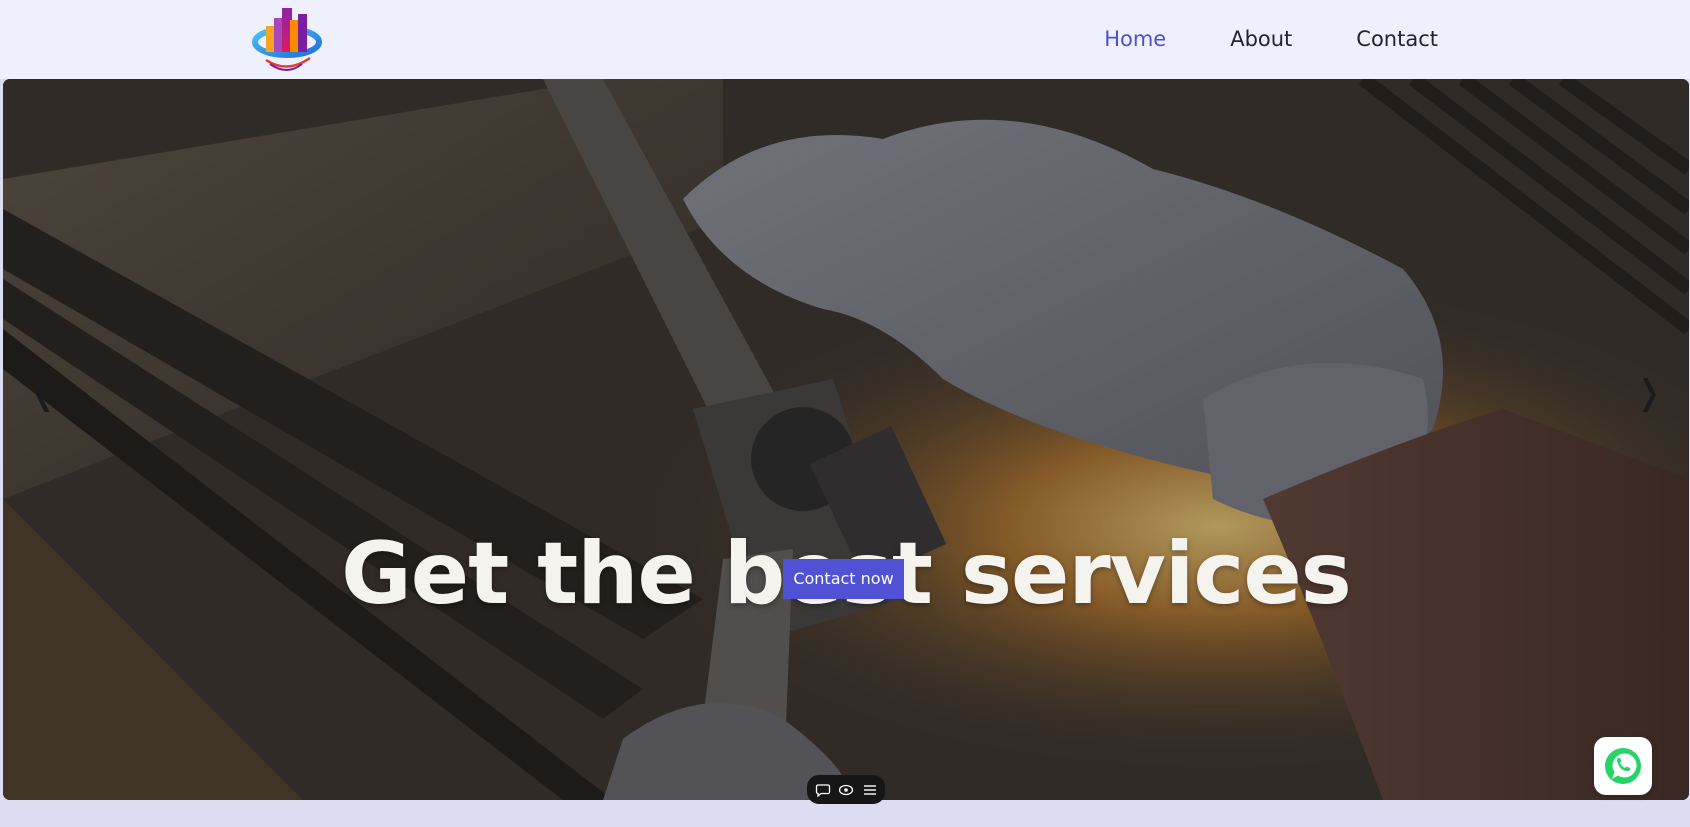 The width and height of the screenshot is (1690, 827). I want to click on main-nav: Home About Contact, so click(1271, 39).